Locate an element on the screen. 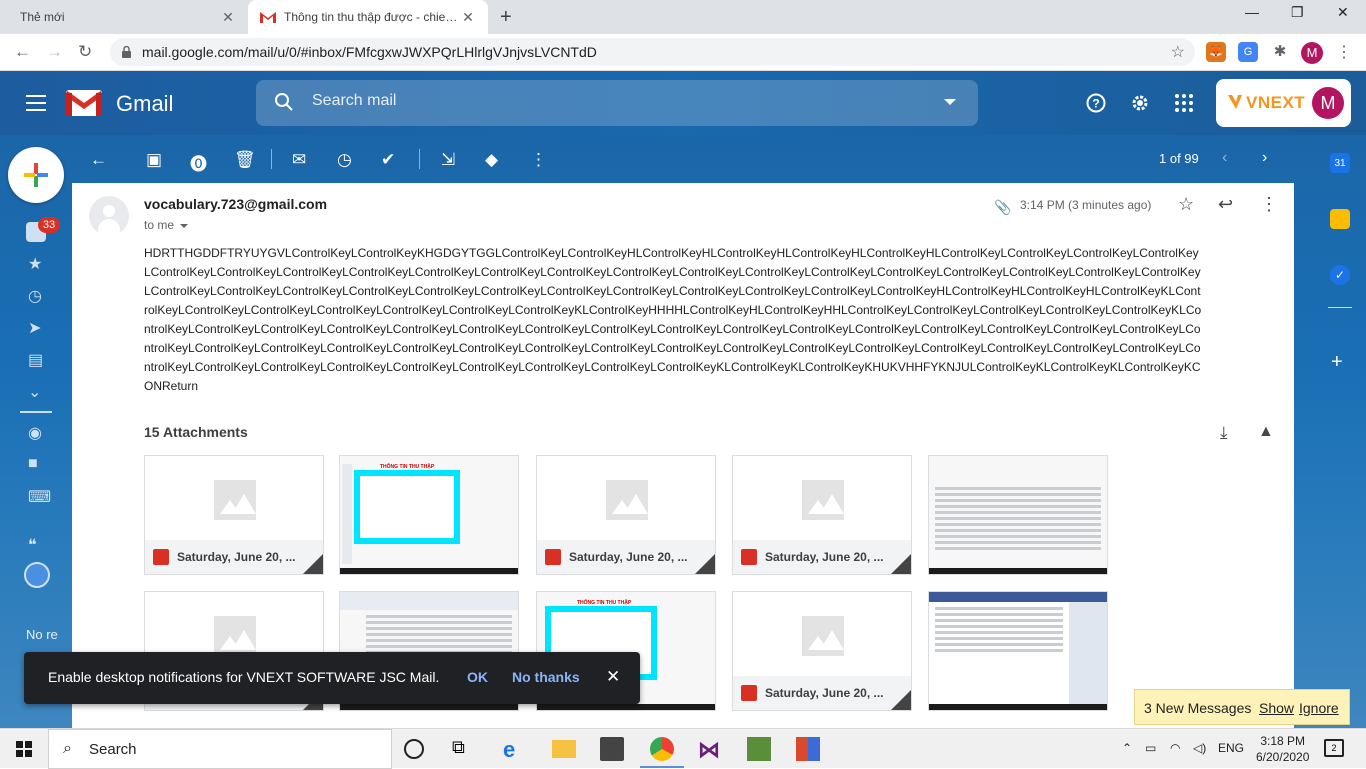  bookmark-star-icon: ☆ is located at coordinates (1178, 52).